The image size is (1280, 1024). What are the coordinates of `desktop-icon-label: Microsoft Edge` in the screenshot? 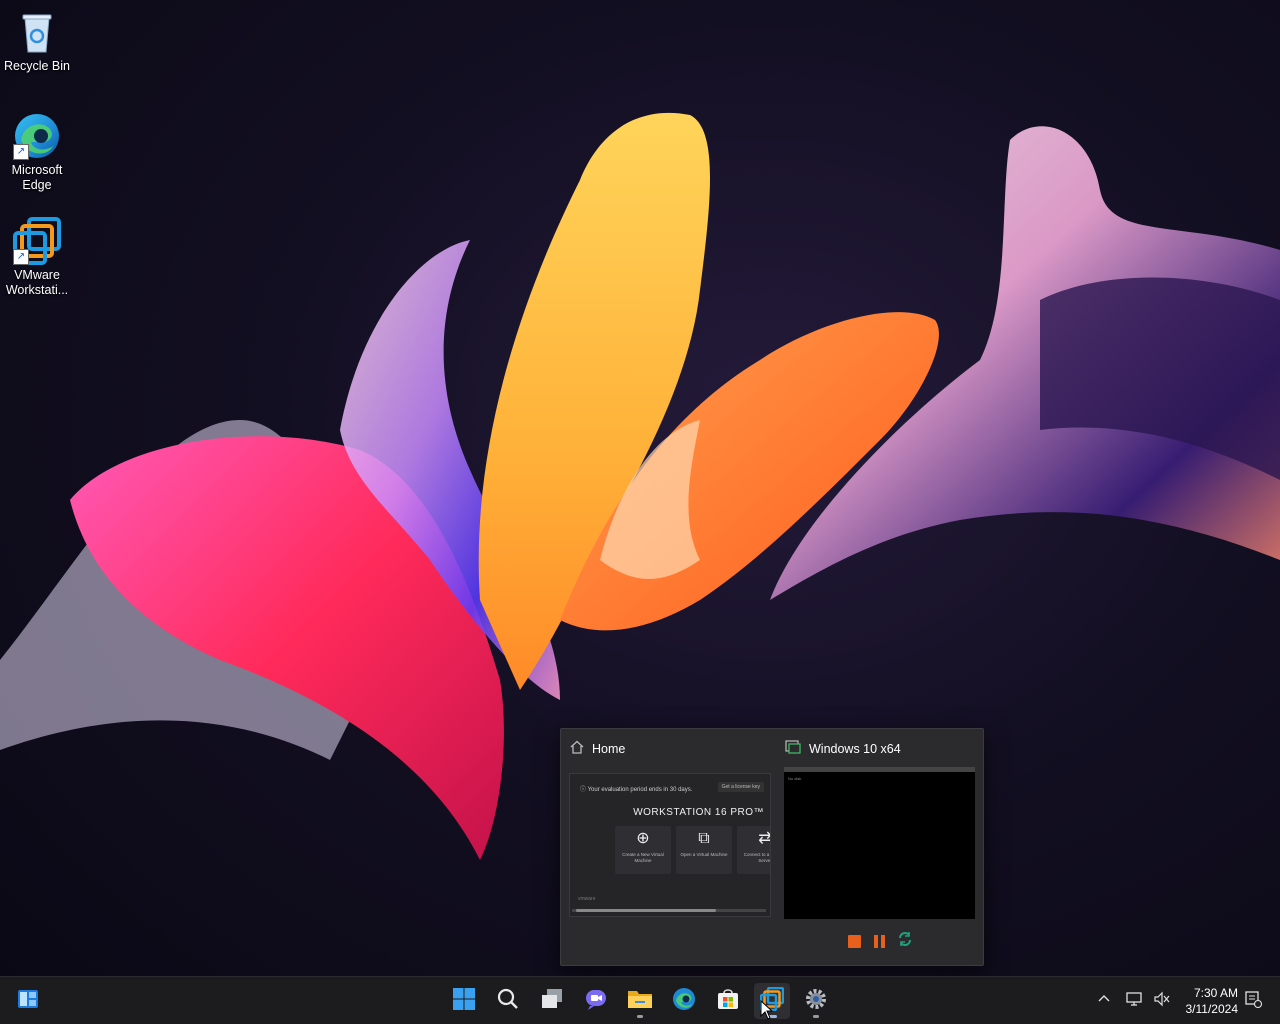 It's located at (37, 177).